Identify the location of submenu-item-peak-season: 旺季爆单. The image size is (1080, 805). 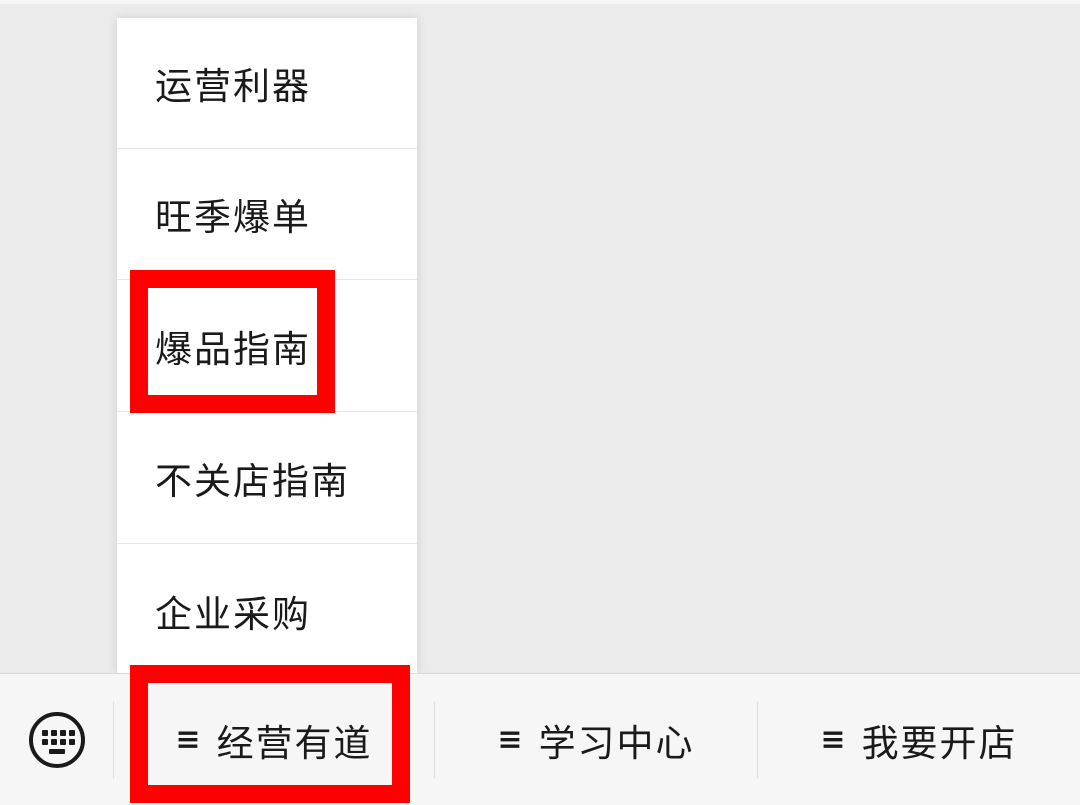
(267, 214).